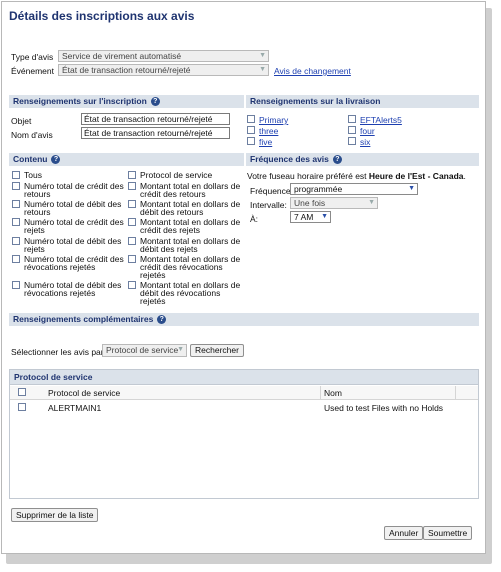  Describe the element at coordinates (32, 135) in the screenshot. I see `name-label: Nom d'avis` at that location.